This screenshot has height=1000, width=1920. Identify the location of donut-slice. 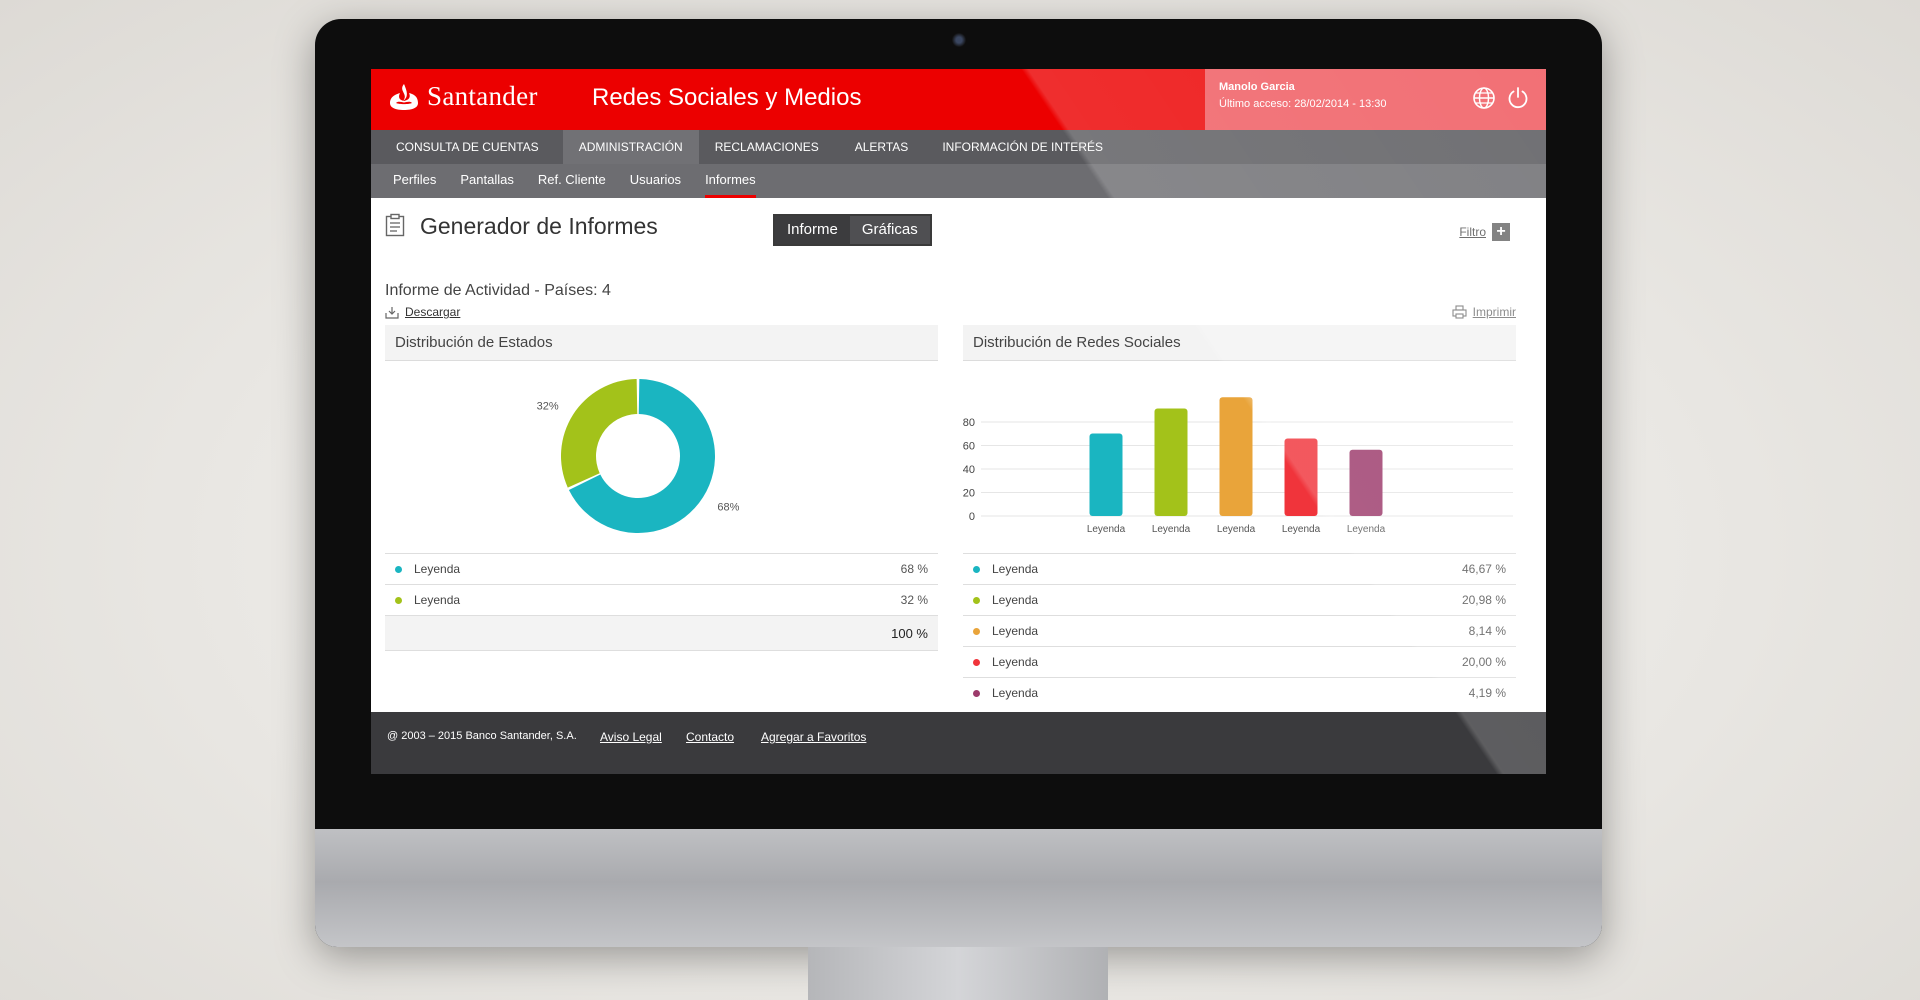
(599, 433).